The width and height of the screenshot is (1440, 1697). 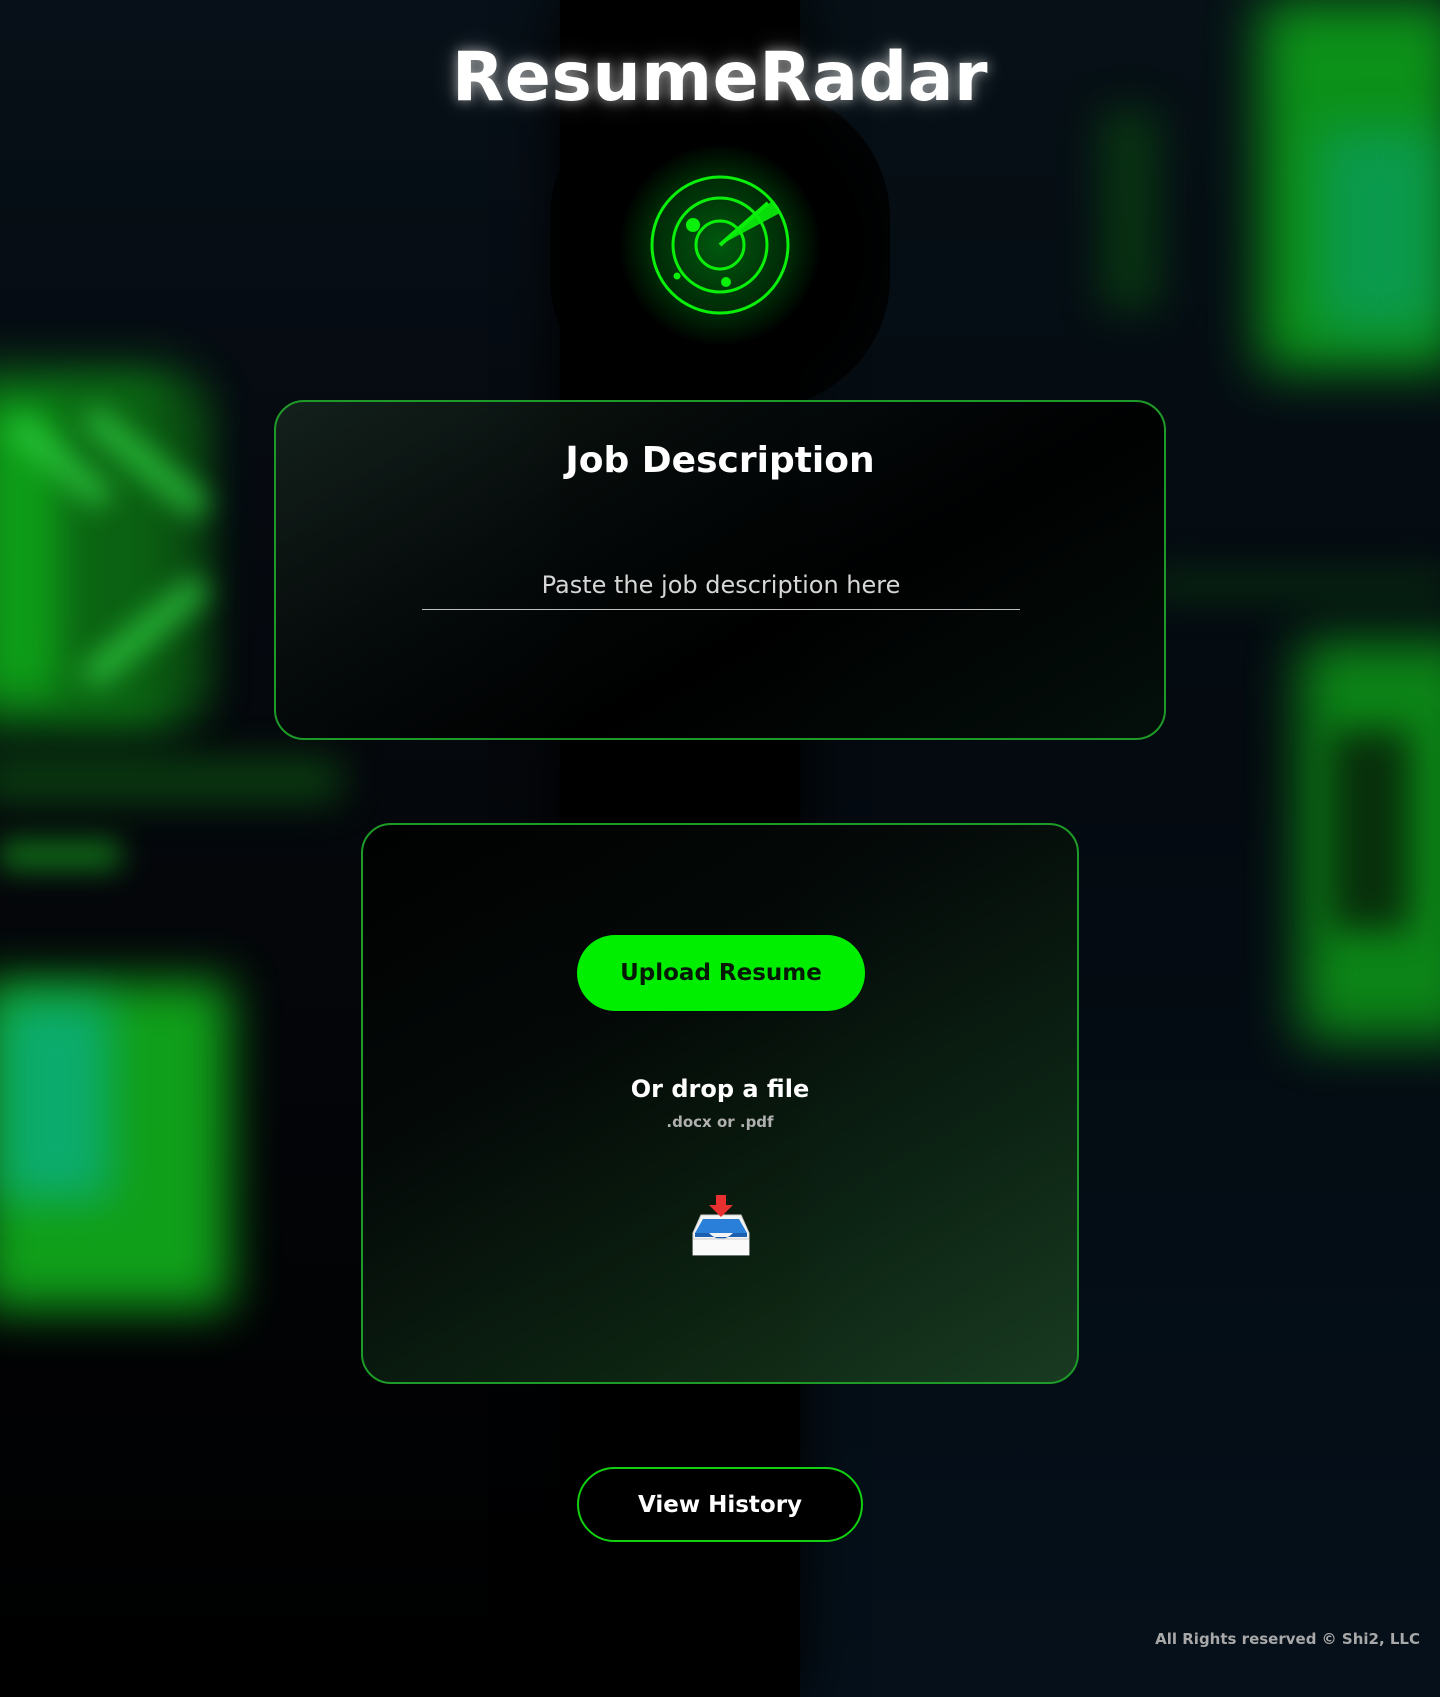 What do you see at coordinates (720, 1122) in the screenshot?
I see `accepted-file-types: .docx or .pdf` at bounding box center [720, 1122].